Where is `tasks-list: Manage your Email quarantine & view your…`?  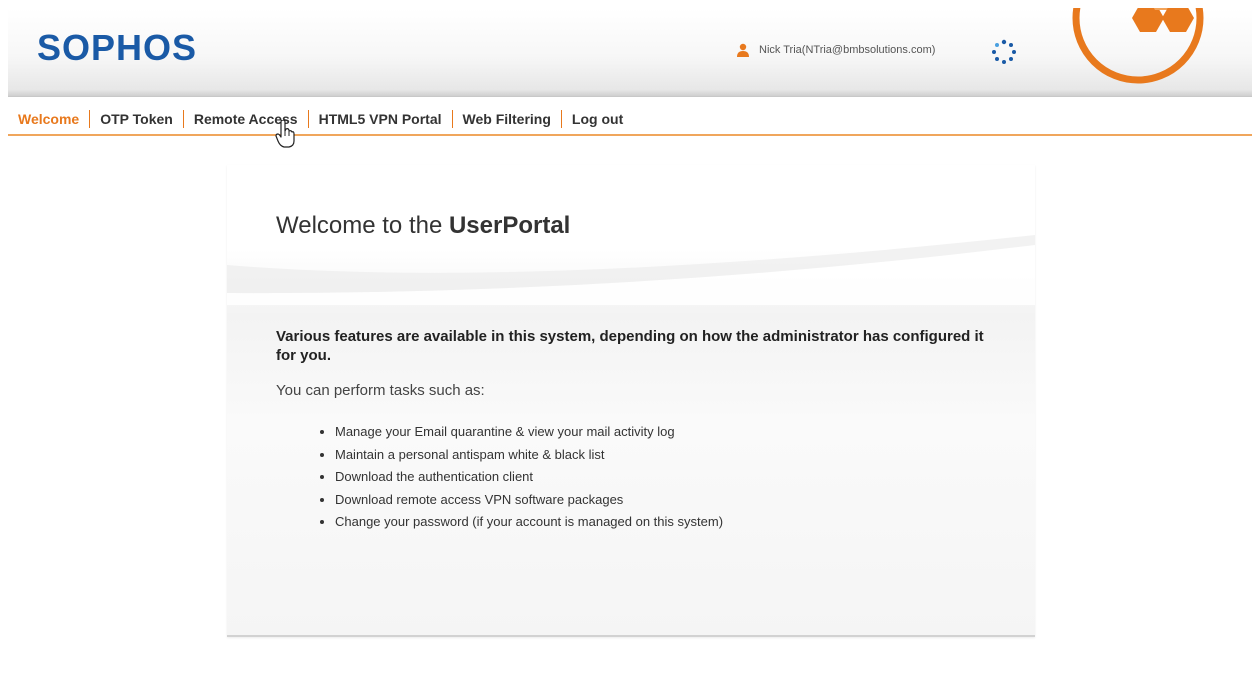
tasks-list: Manage your Email quarantine & view your… is located at coordinates (520, 477).